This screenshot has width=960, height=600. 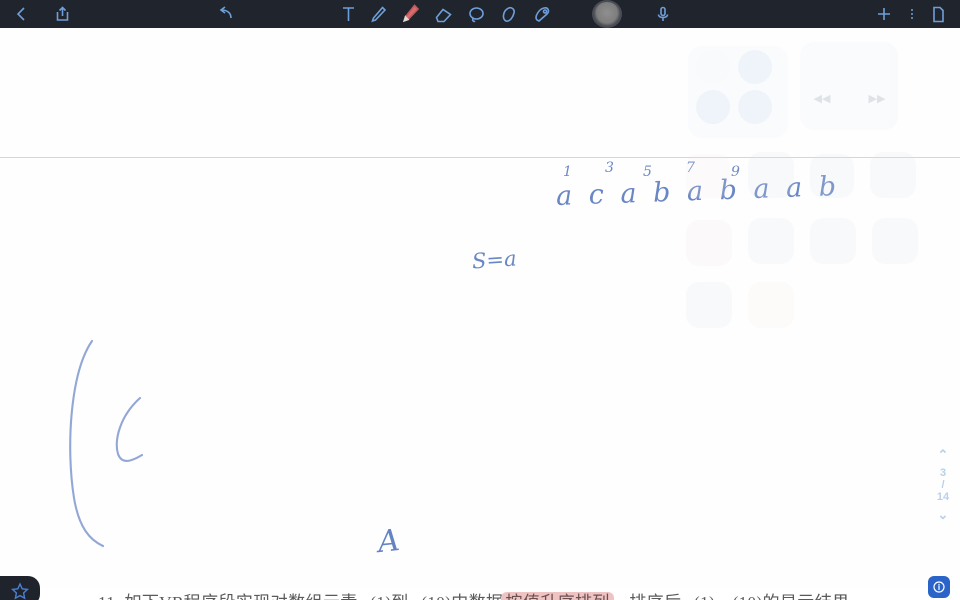 I want to click on page-indicator: 3 / 14, so click(x=943, y=485).